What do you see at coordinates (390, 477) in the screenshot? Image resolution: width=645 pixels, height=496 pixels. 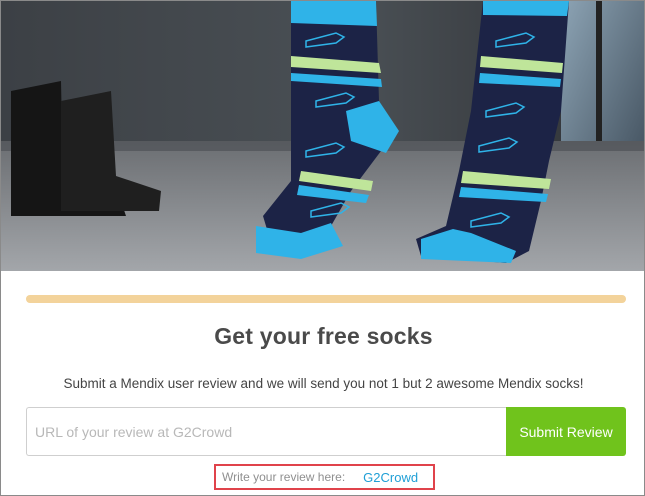 I see `g2crowd-link: G2Crowd` at bounding box center [390, 477].